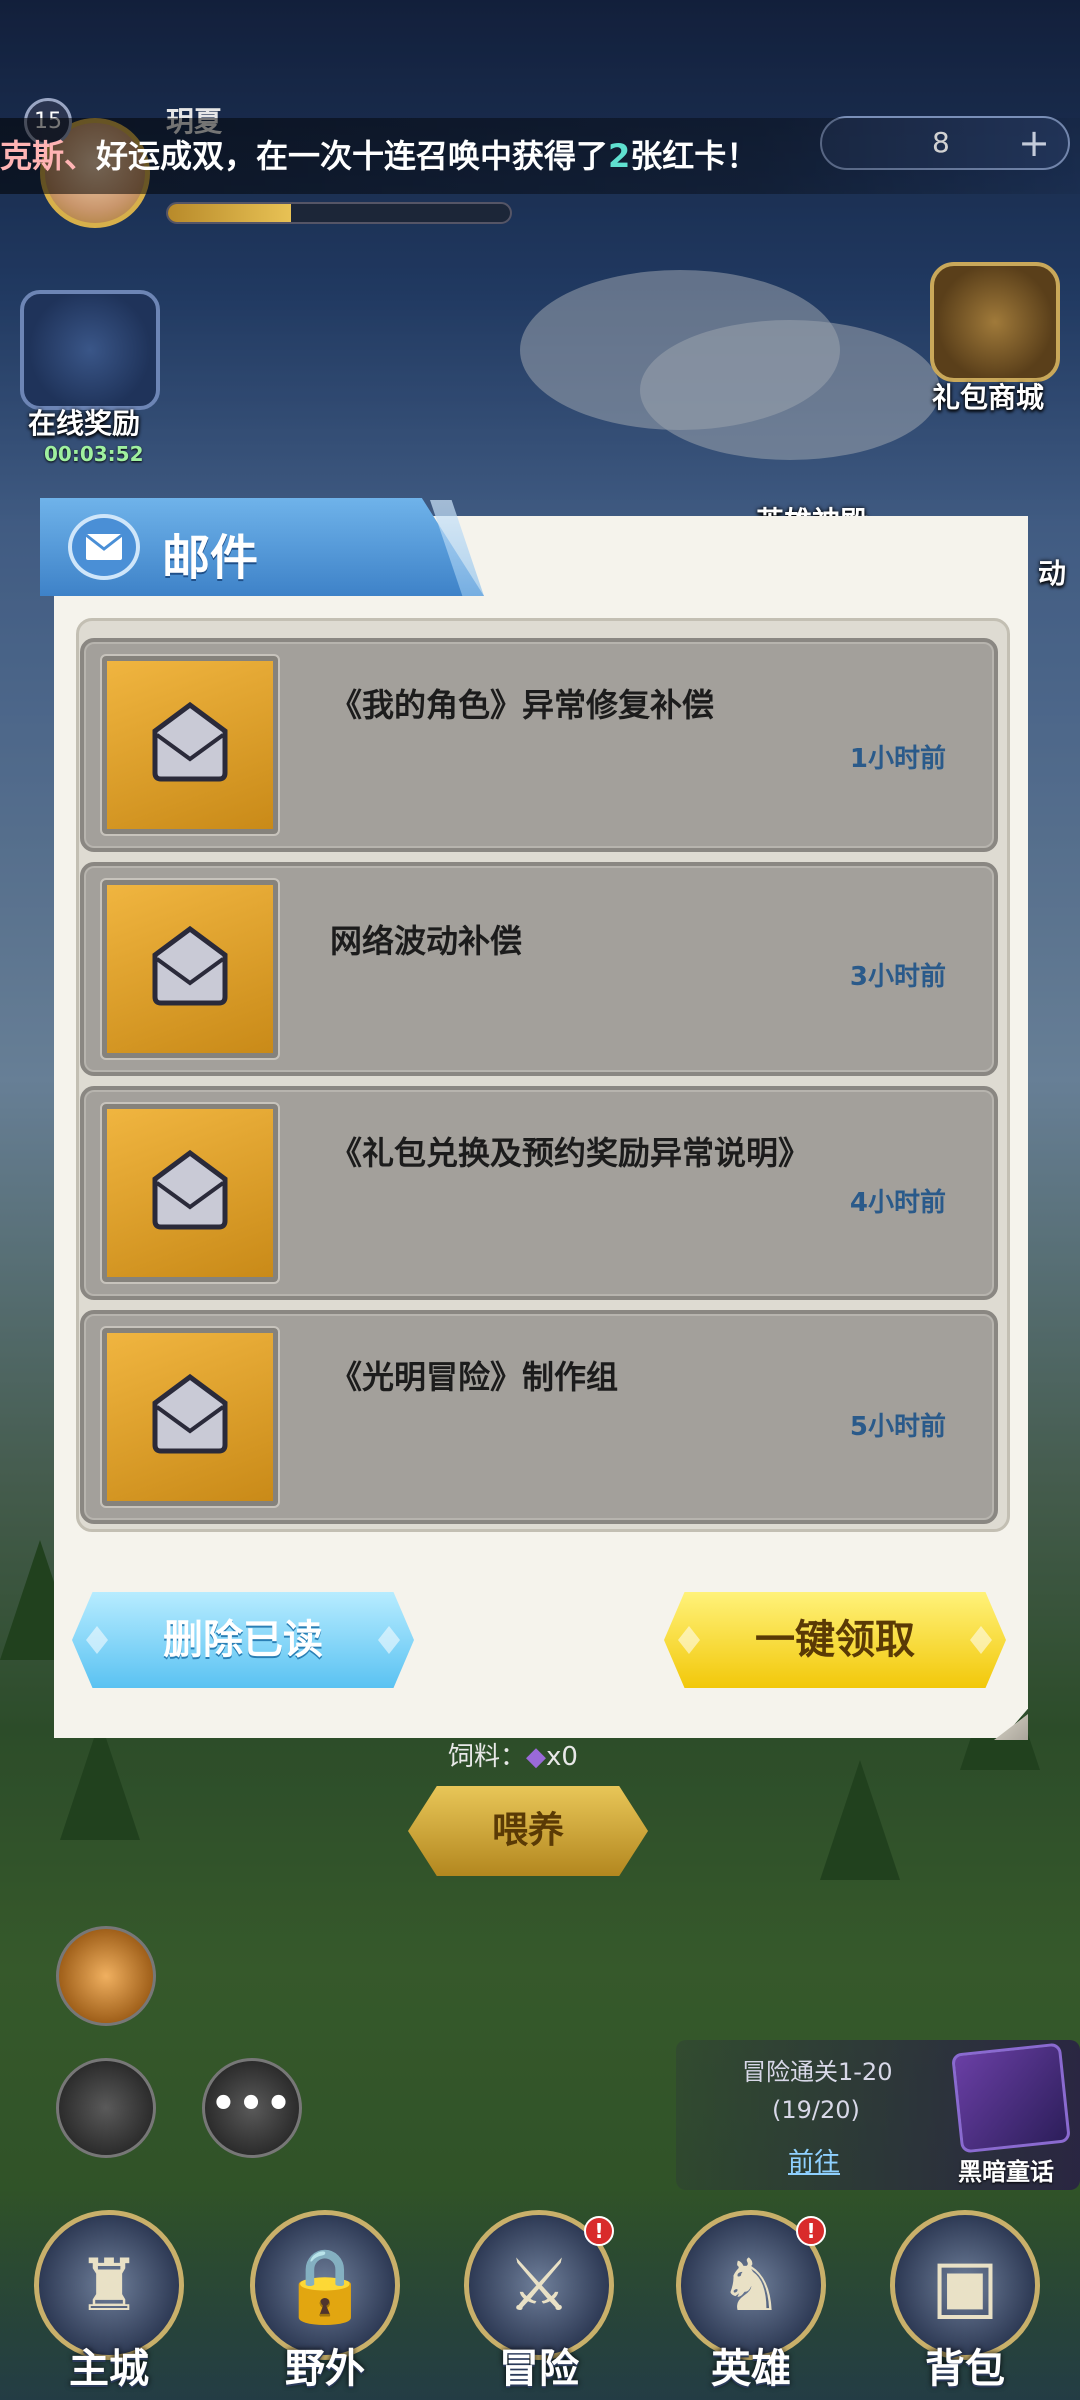 This screenshot has height=2400, width=1080. Describe the element at coordinates (352, 156) in the screenshot. I see `marquee-text: 好运成双，在一次十连召唤中获得了` at that location.